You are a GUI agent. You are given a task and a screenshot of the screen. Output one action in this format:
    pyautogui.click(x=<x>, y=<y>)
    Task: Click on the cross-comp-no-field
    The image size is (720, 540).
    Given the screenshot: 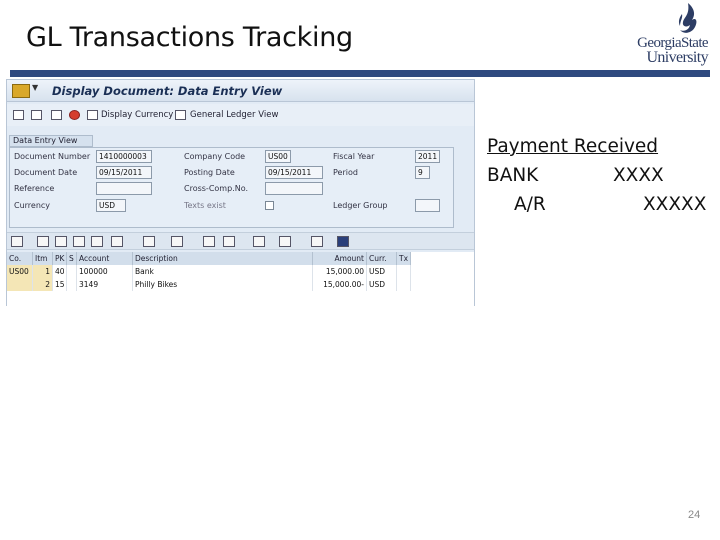 What is the action you would take?
    pyautogui.click(x=294, y=188)
    